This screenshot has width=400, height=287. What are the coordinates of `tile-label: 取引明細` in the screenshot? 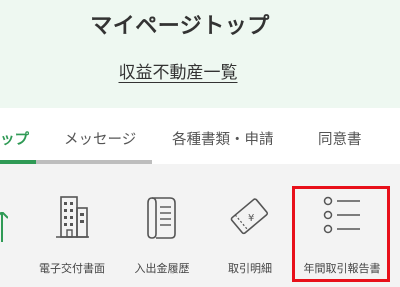 It's located at (250, 268).